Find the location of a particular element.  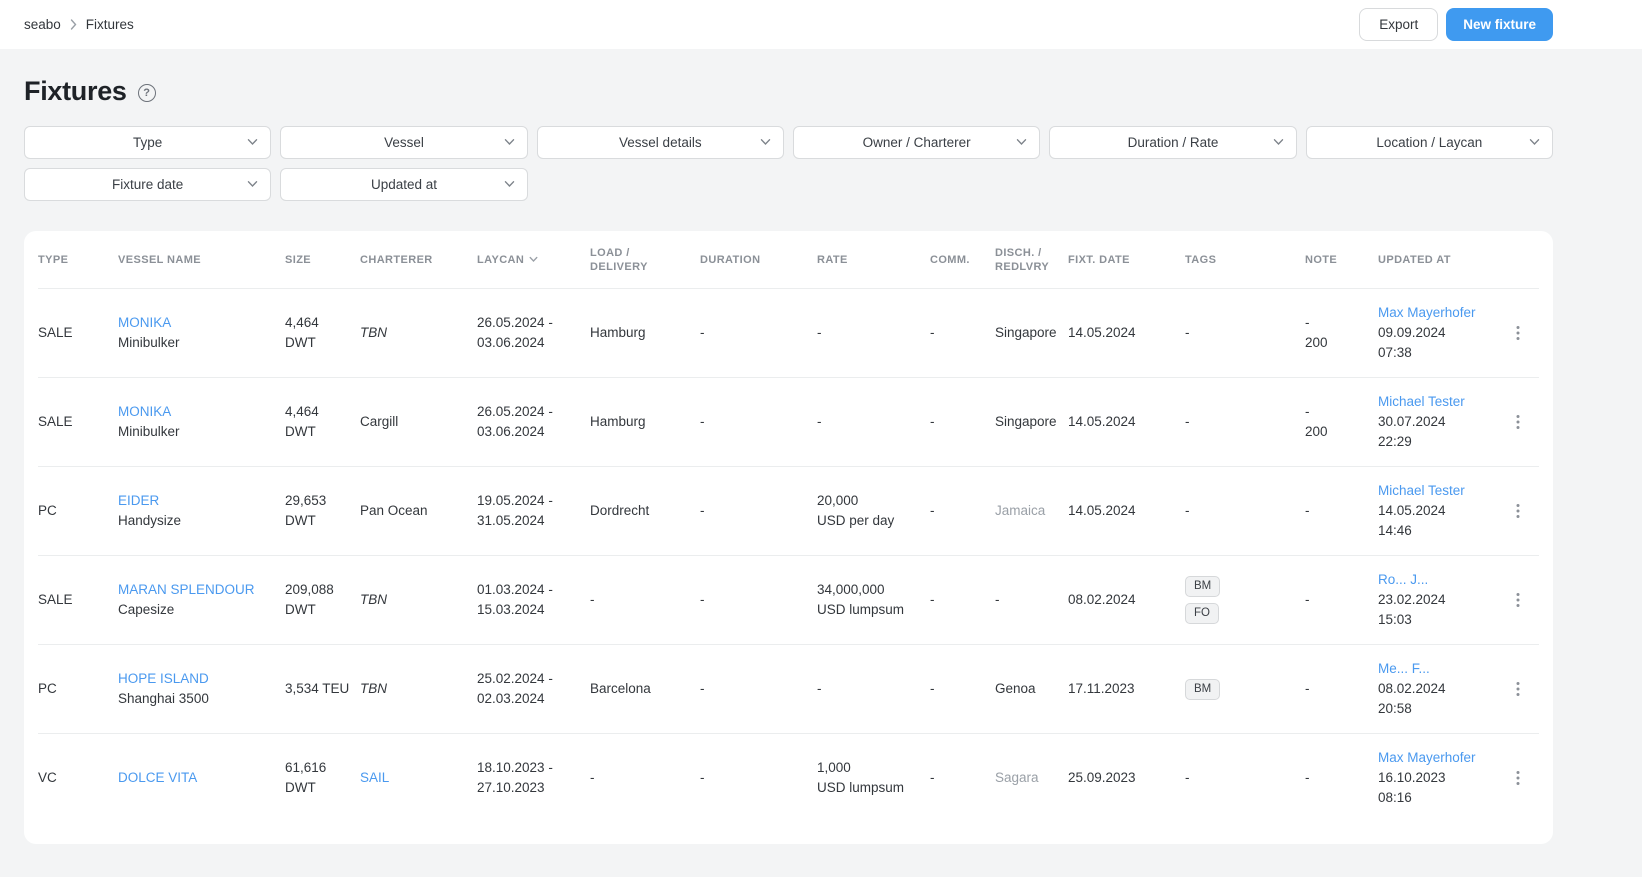

breadcrumb-root: seabo is located at coordinates (42, 24).